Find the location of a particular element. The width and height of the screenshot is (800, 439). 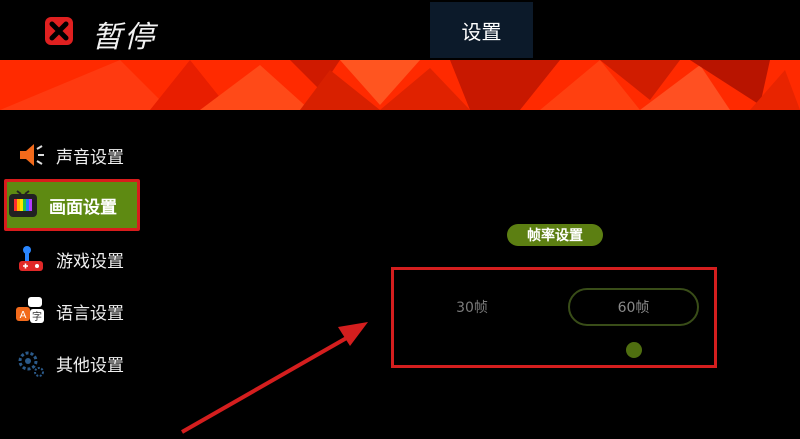

annotation-arrow is located at coordinates (274, 378).